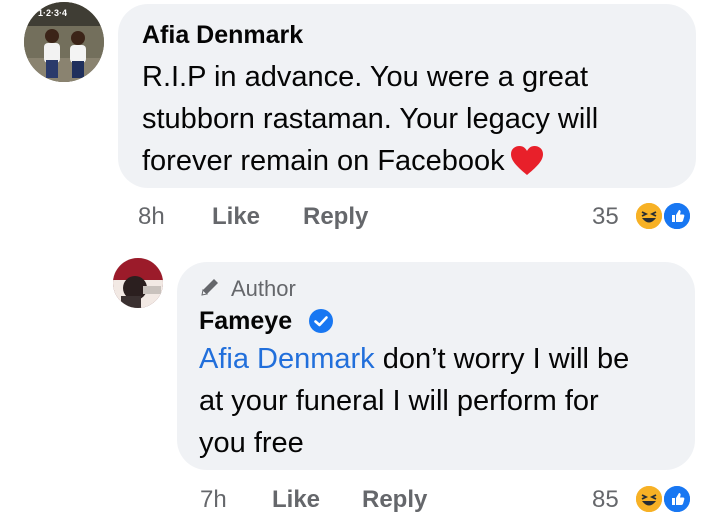  Describe the element at coordinates (213, 500) in the screenshot. I see `reply-time: 7h` at that location.